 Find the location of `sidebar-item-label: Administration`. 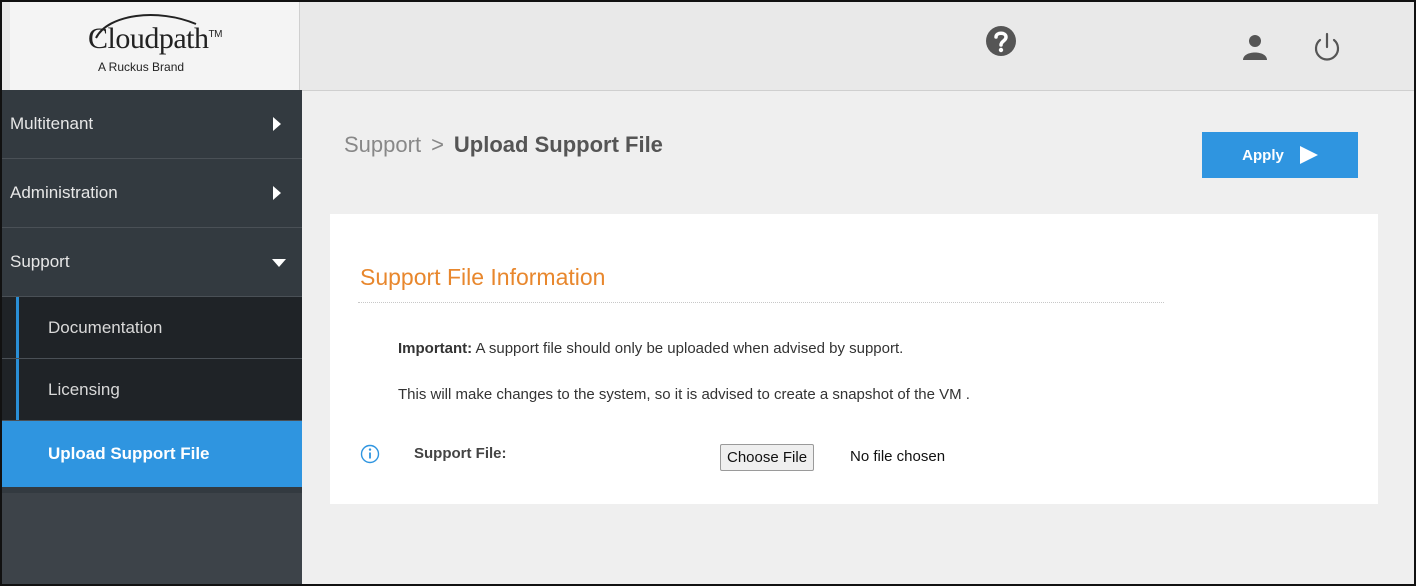

sidebar-item-label: Administration is located at coordinates (64, 192).